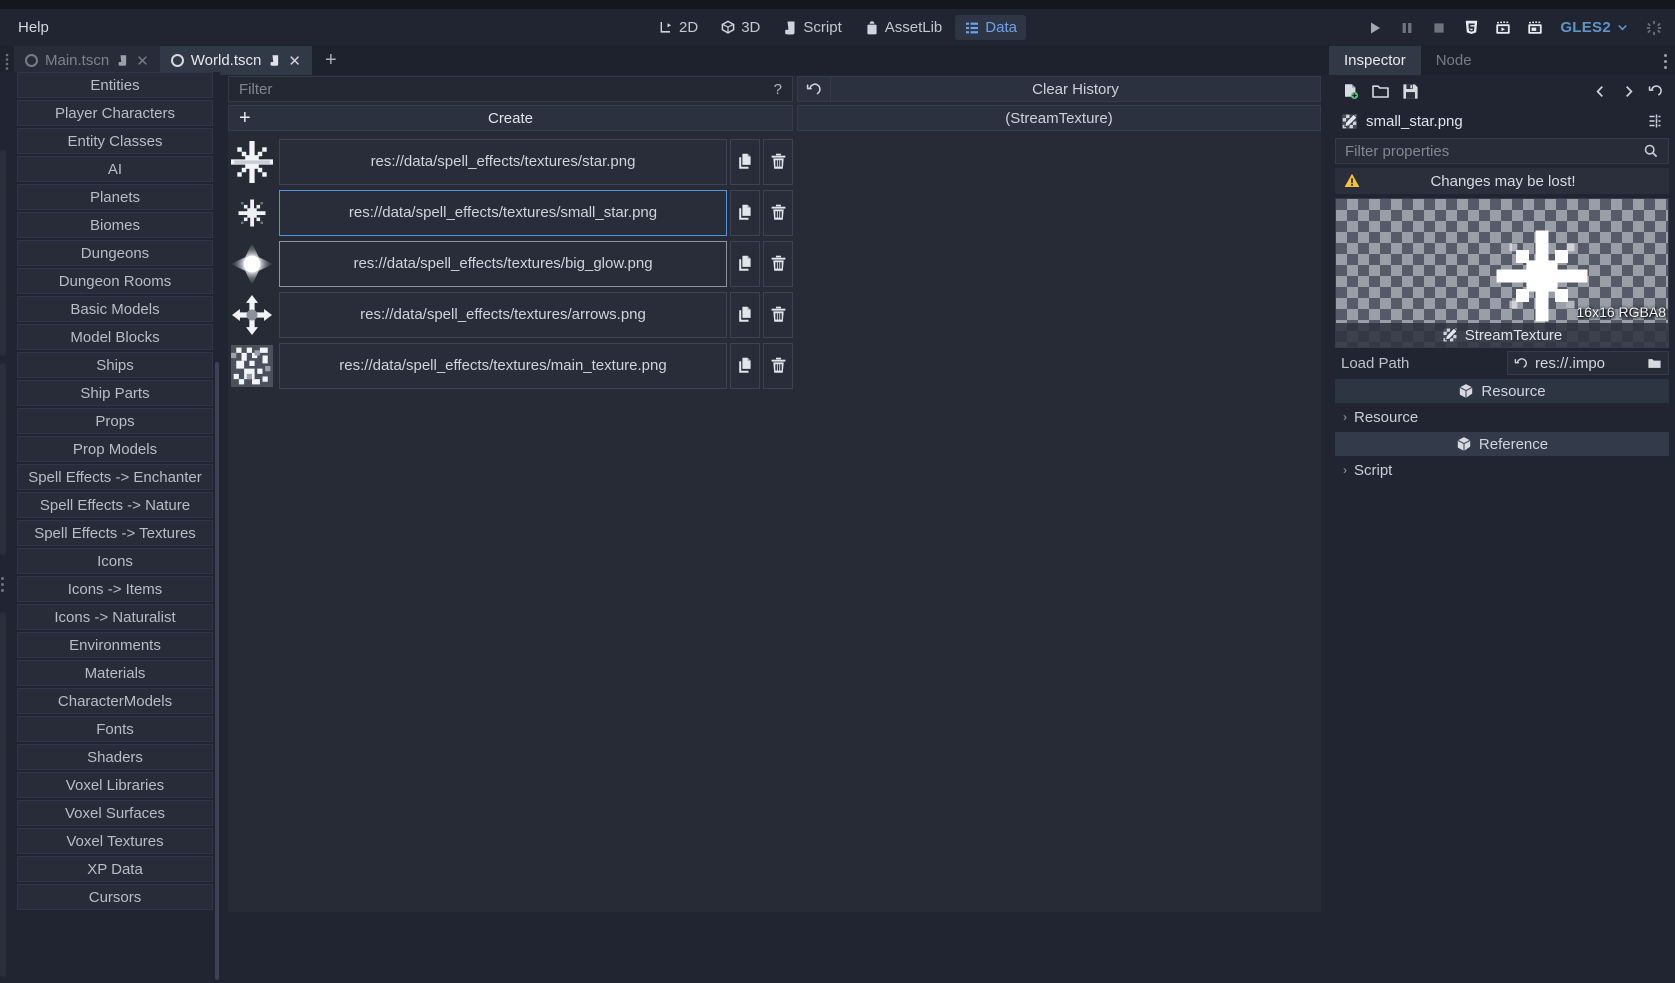  Describe the element at coordinates (1502, 363) in the screenshot. I see `property-row-load-path: Load Path res://.impo` at that location.